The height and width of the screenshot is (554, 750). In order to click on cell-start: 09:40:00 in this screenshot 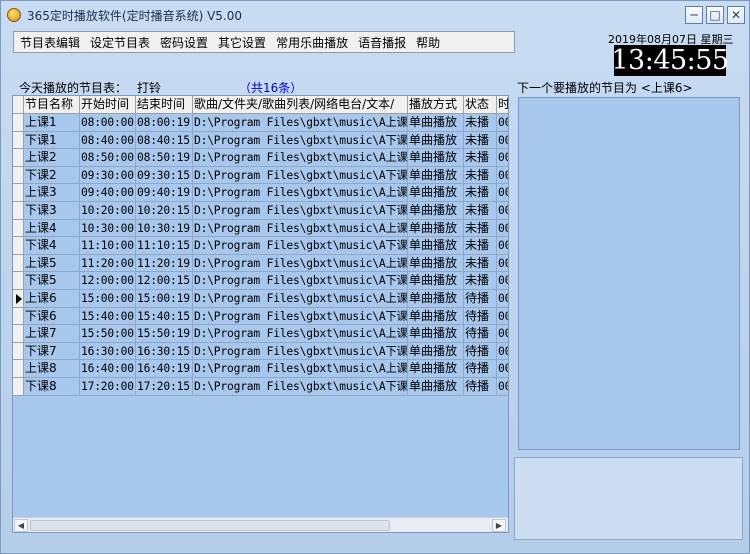, I will do `click(108, 193)`.